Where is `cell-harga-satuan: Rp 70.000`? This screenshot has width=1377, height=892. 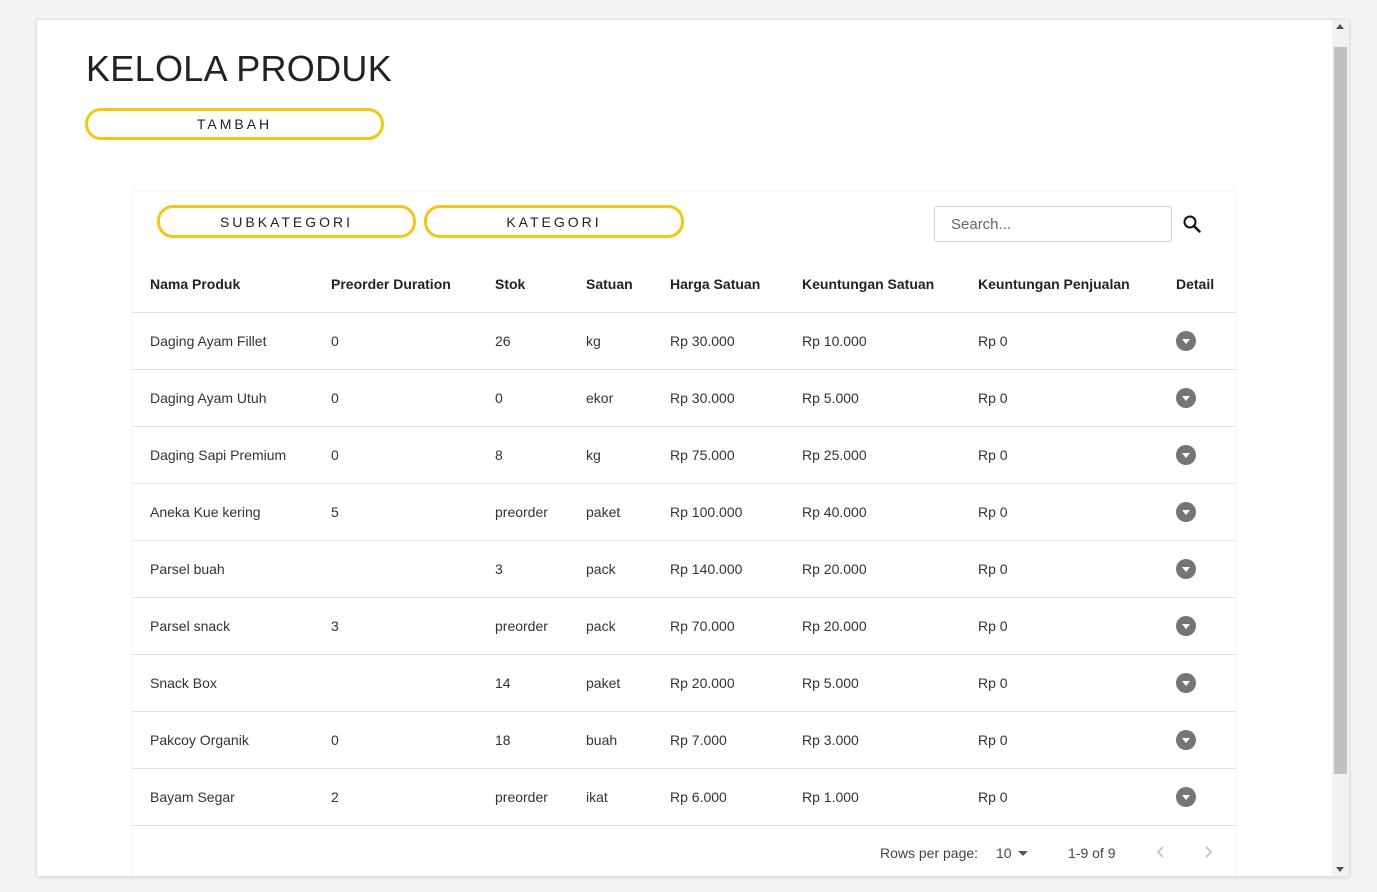 cell-harga-satuan: Rp 70.000 is located at coordinates (736, 626).